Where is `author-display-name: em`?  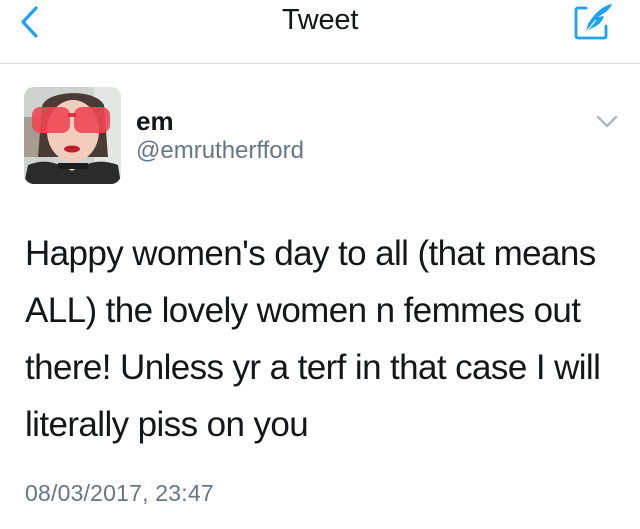 author-display-name: em is located at coordinates (155, 121).